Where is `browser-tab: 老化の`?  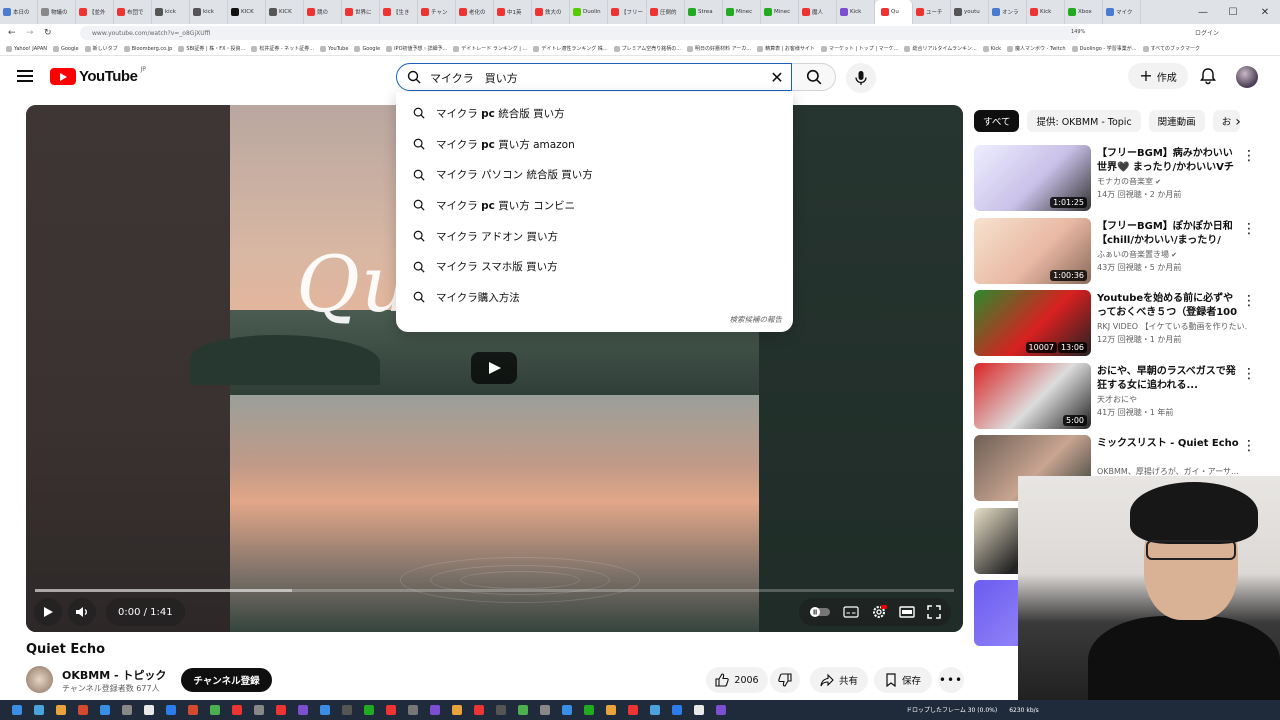
browser-tab: 老化の is located at coordinates (475, 12).